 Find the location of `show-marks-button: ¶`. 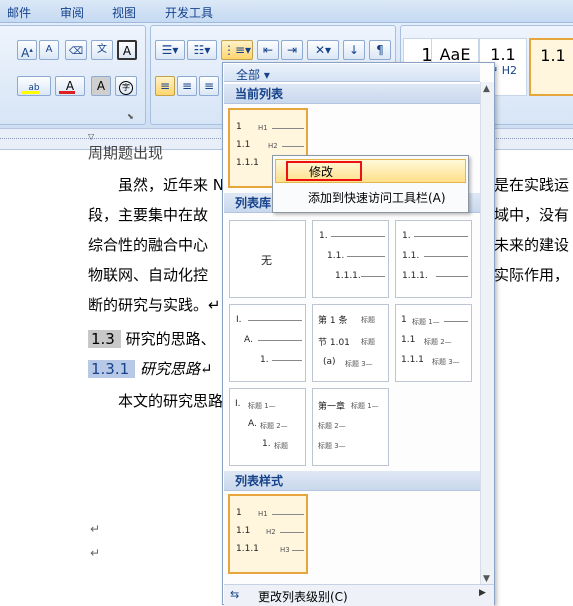

show-marks-button: ¶ is located at coordinates (380, 50).